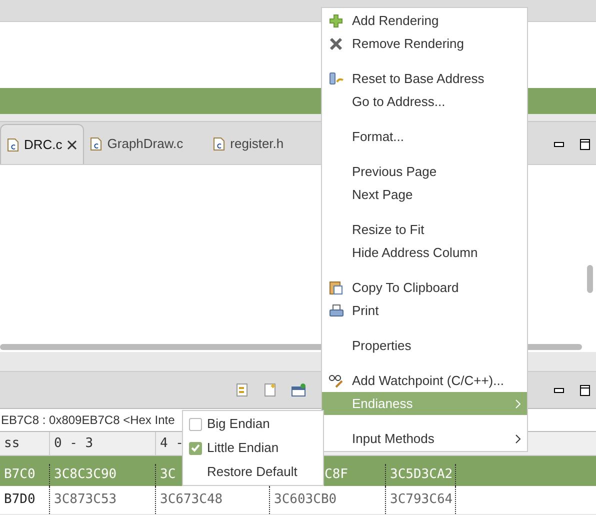 The image size is (596, 515). I want to click on memory-cell-text: 3C5D3CA2, so click(421, 475).